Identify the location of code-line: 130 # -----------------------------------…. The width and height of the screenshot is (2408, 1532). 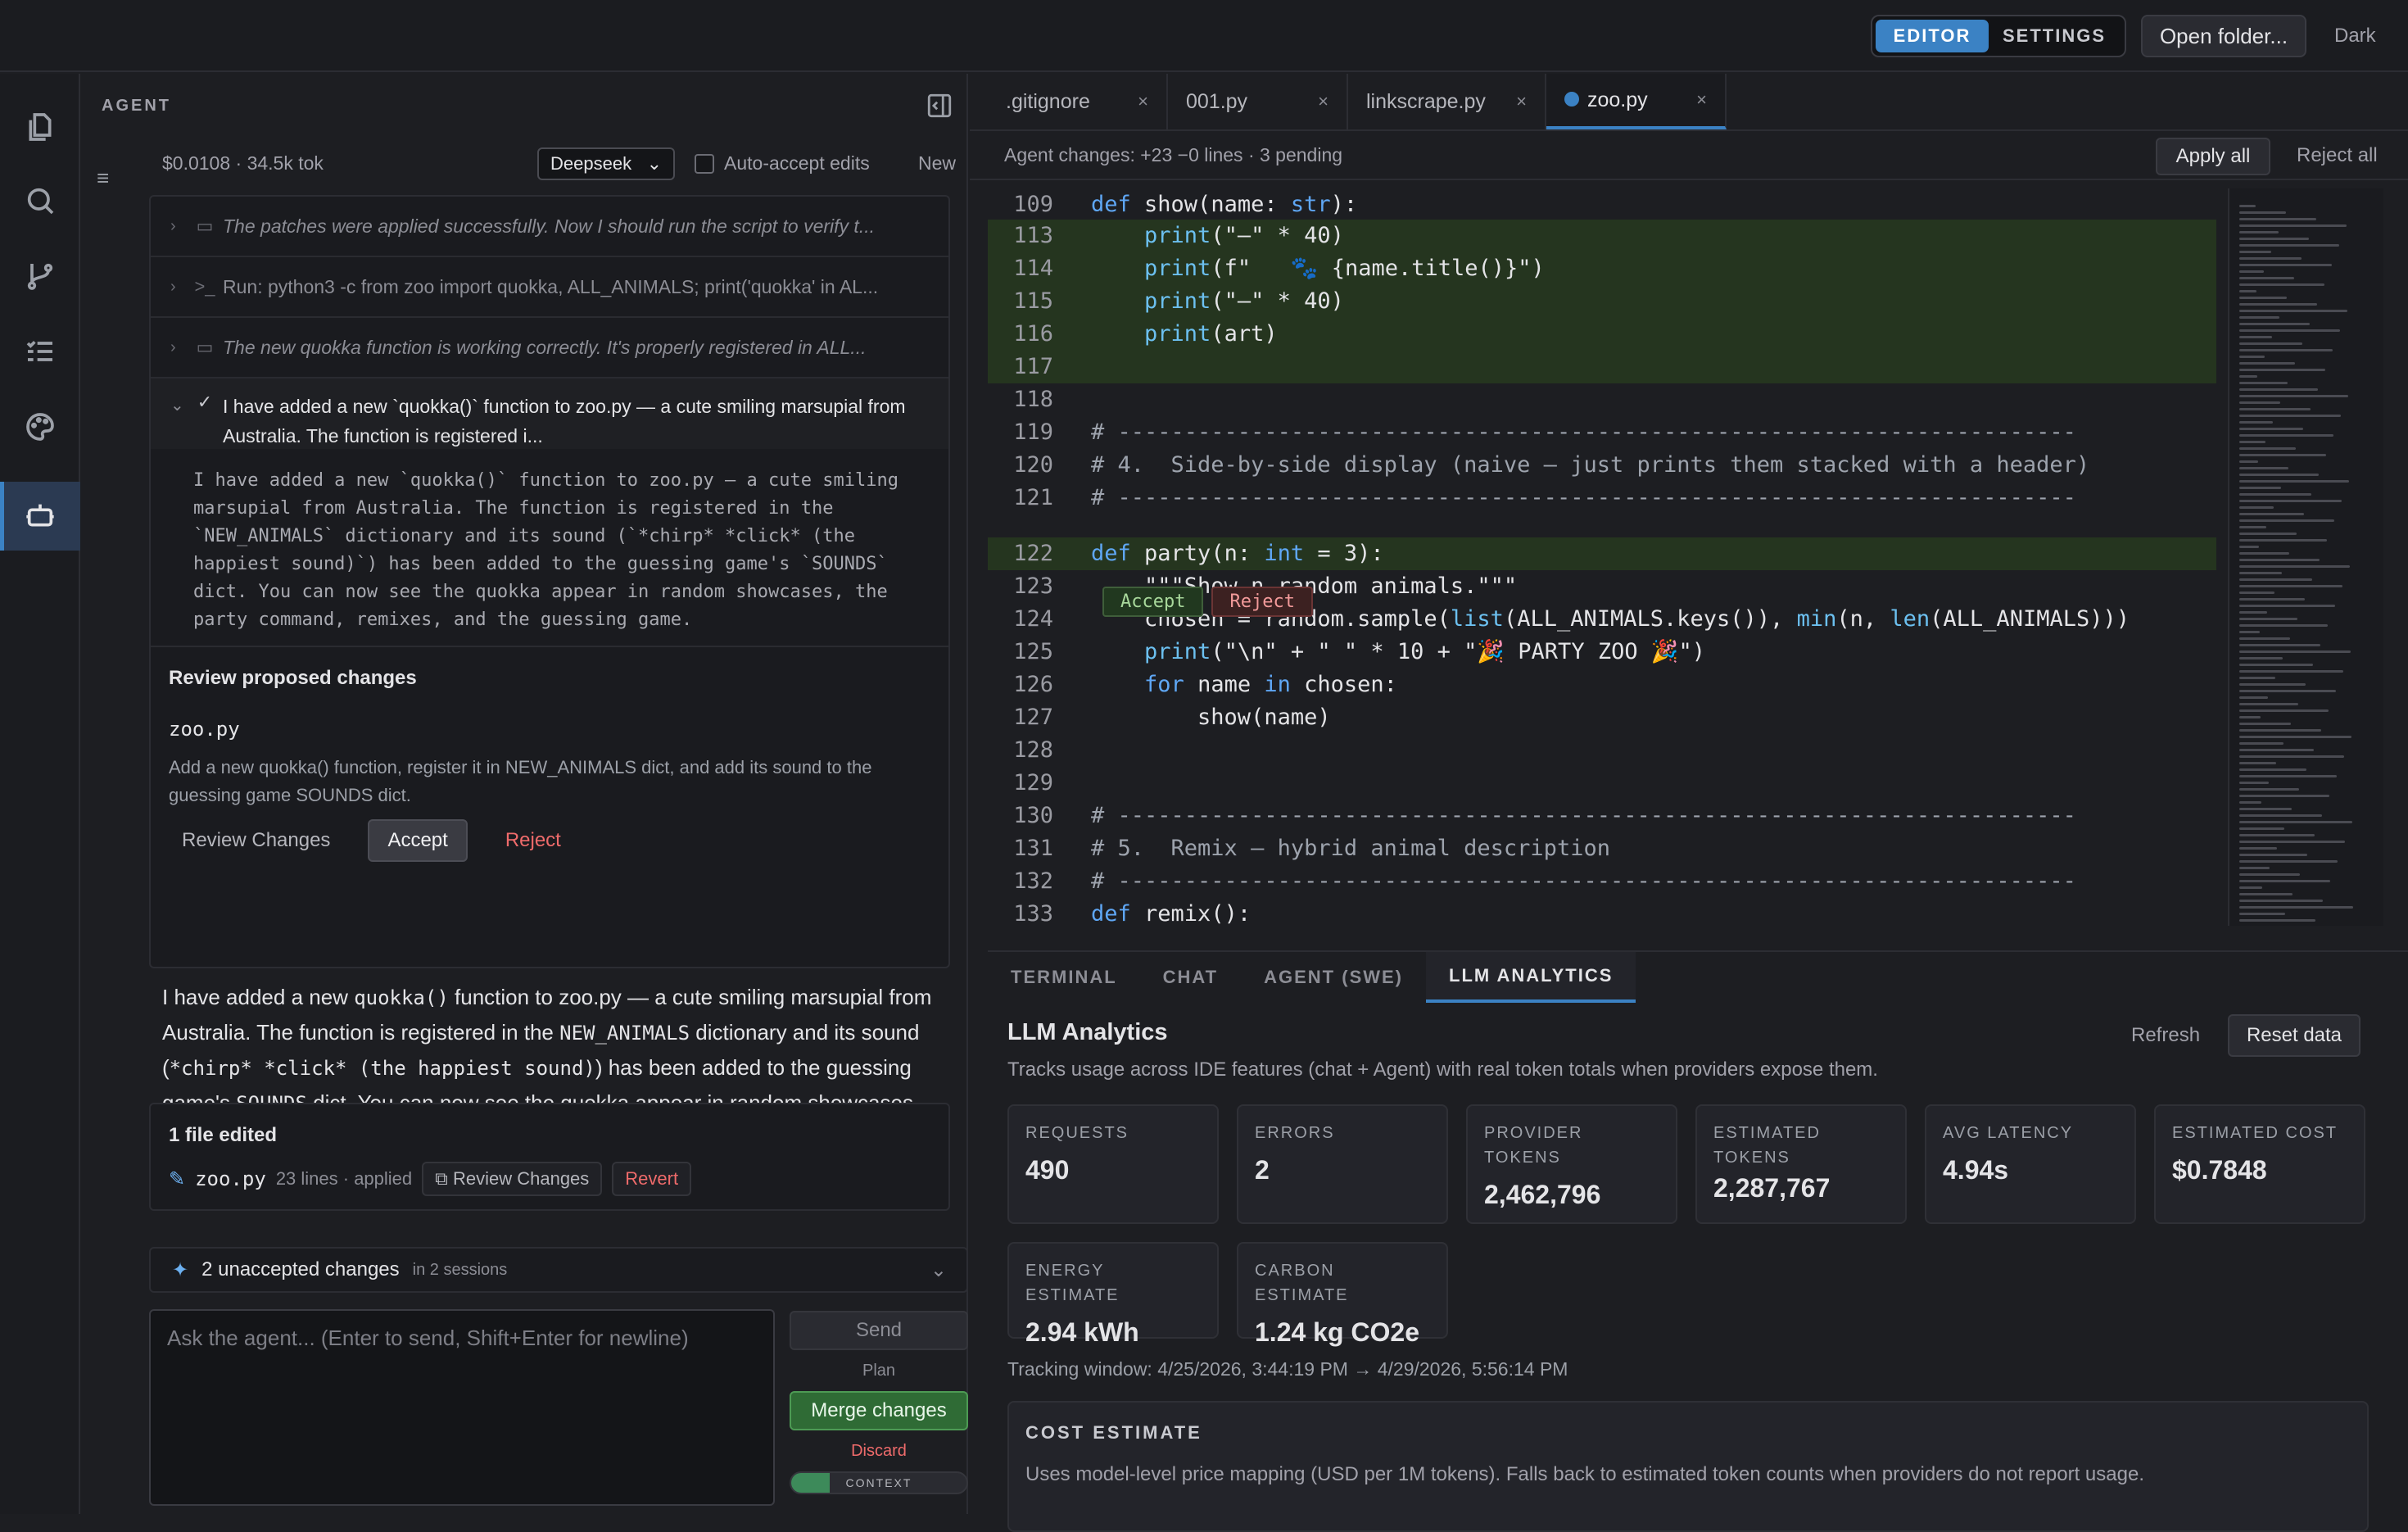
(1602, 816).